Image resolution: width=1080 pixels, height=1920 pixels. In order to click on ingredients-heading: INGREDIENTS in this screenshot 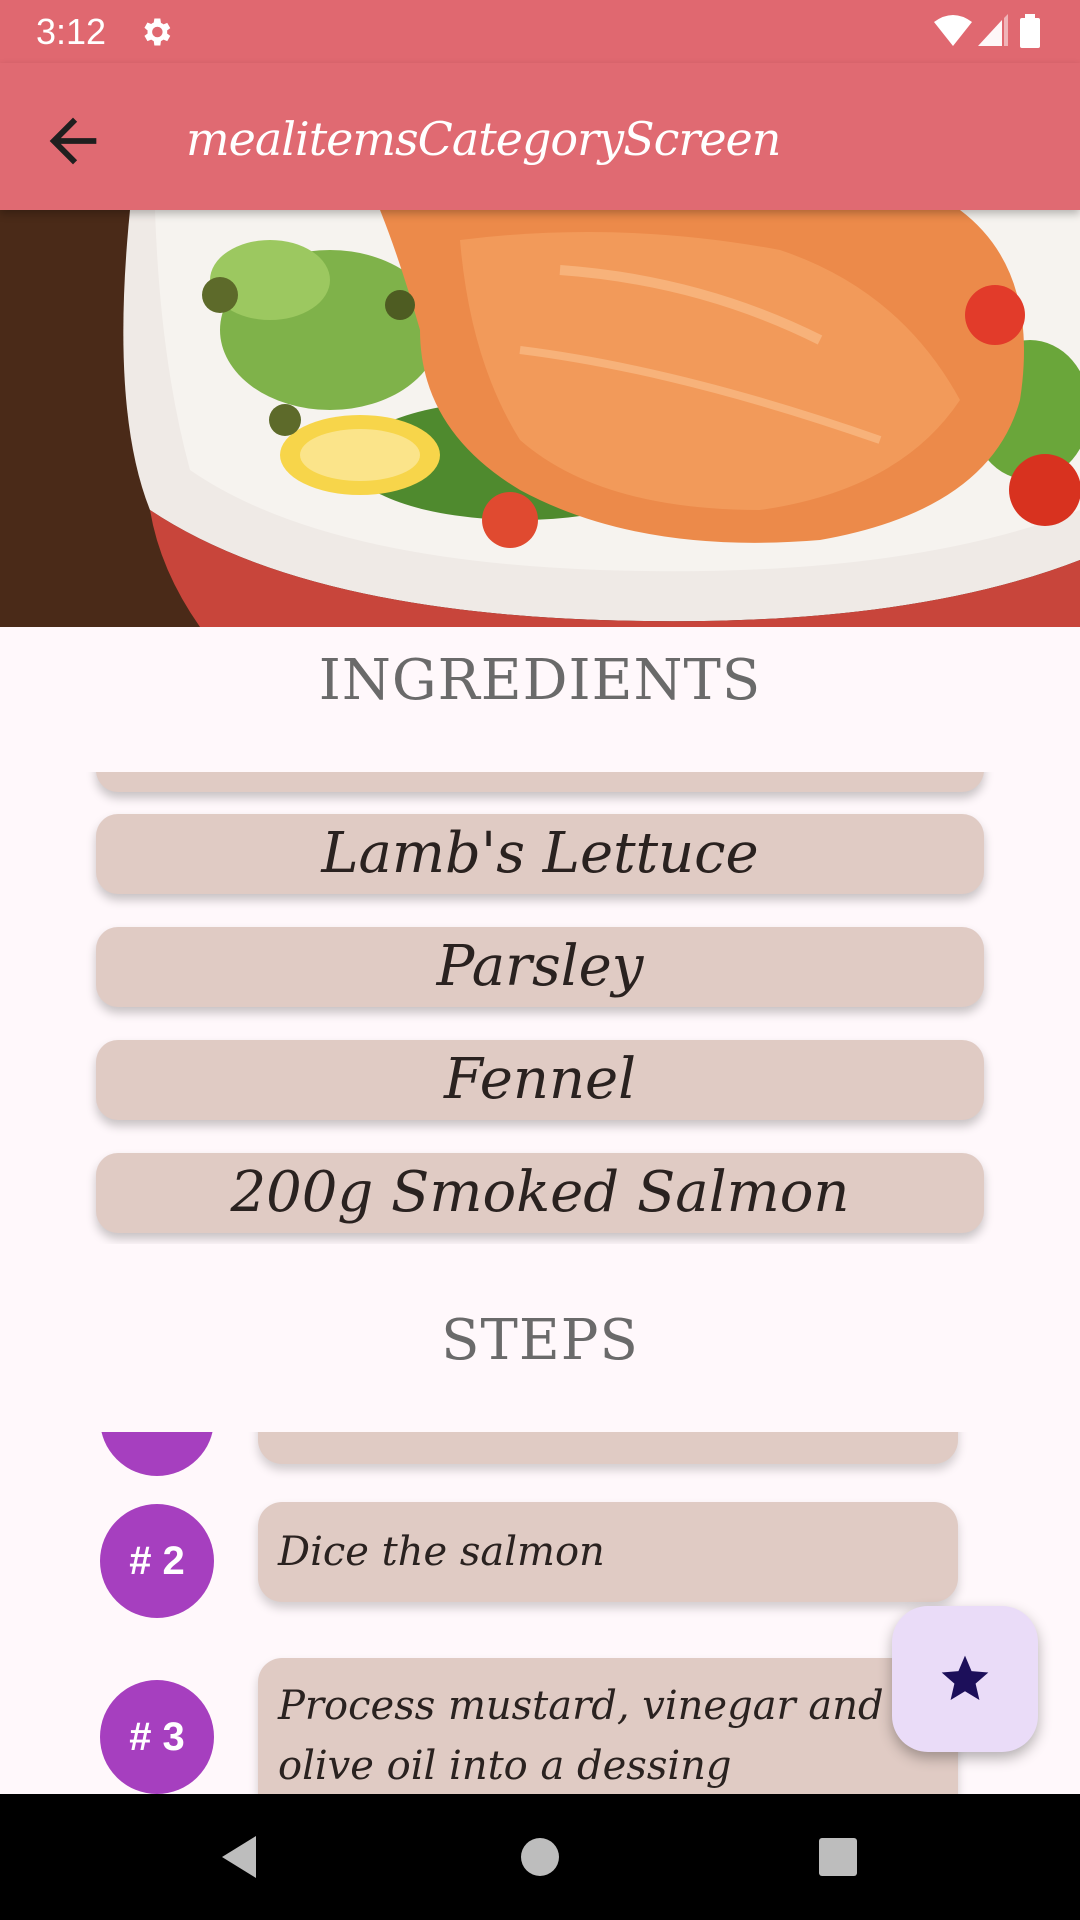, I will do `click(540, 680)`.